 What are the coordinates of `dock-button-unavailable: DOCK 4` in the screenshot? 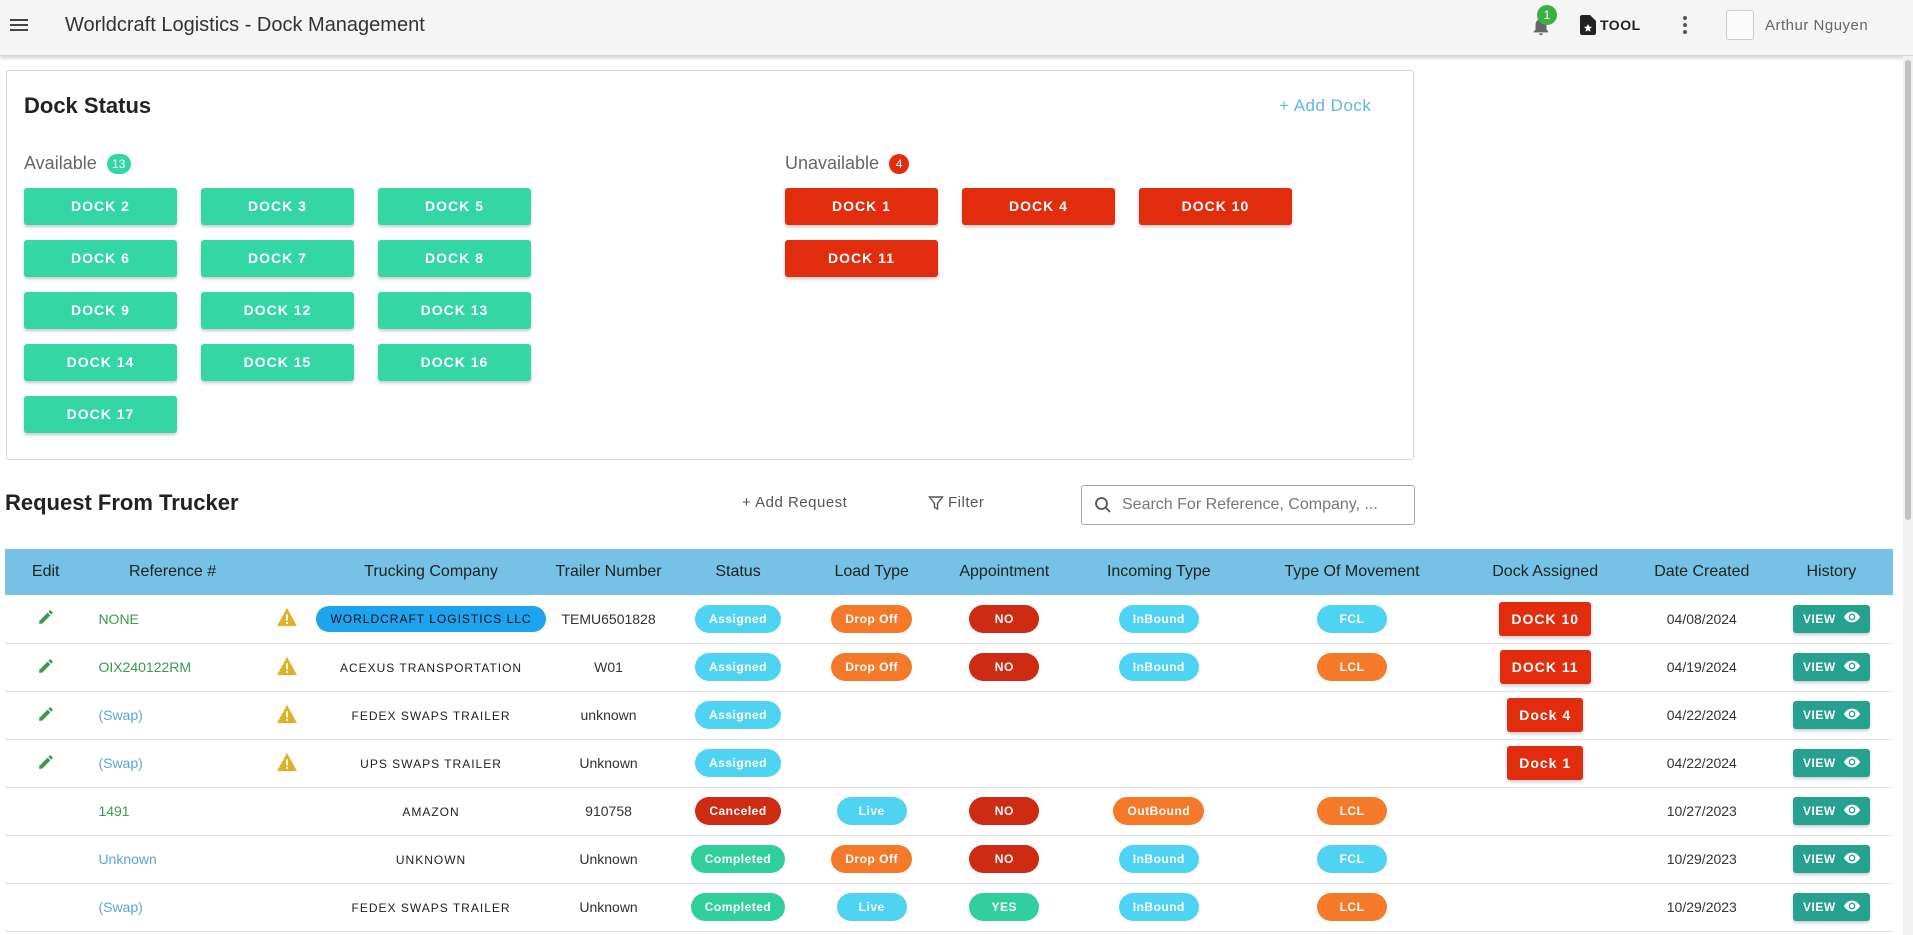 It's located at (1038, 206).